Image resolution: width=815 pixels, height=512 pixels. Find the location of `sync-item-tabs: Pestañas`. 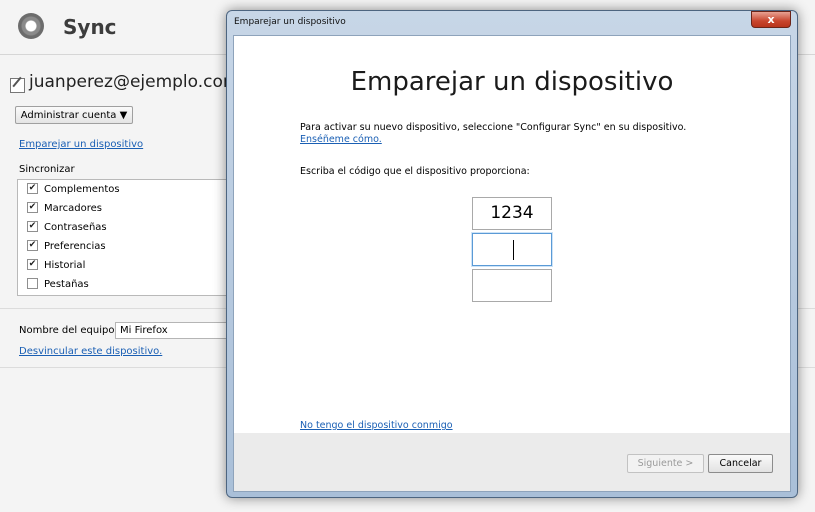

sync-item-tabs: Pestañas is located at coordinates (58, 285).